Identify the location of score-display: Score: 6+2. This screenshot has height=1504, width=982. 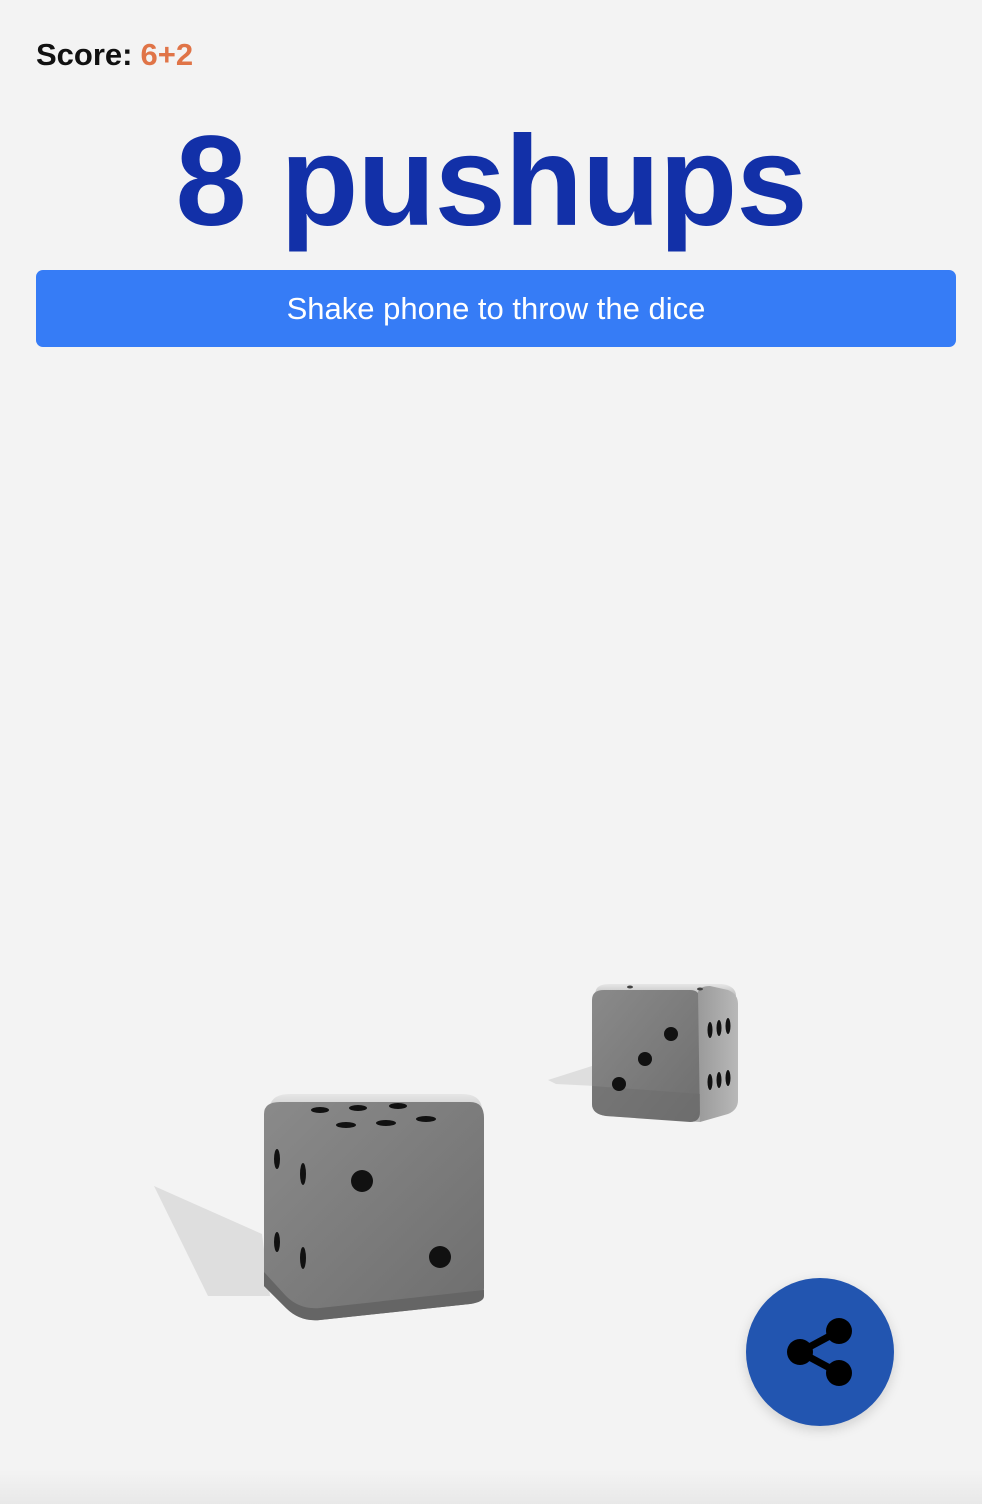
(114, 55).